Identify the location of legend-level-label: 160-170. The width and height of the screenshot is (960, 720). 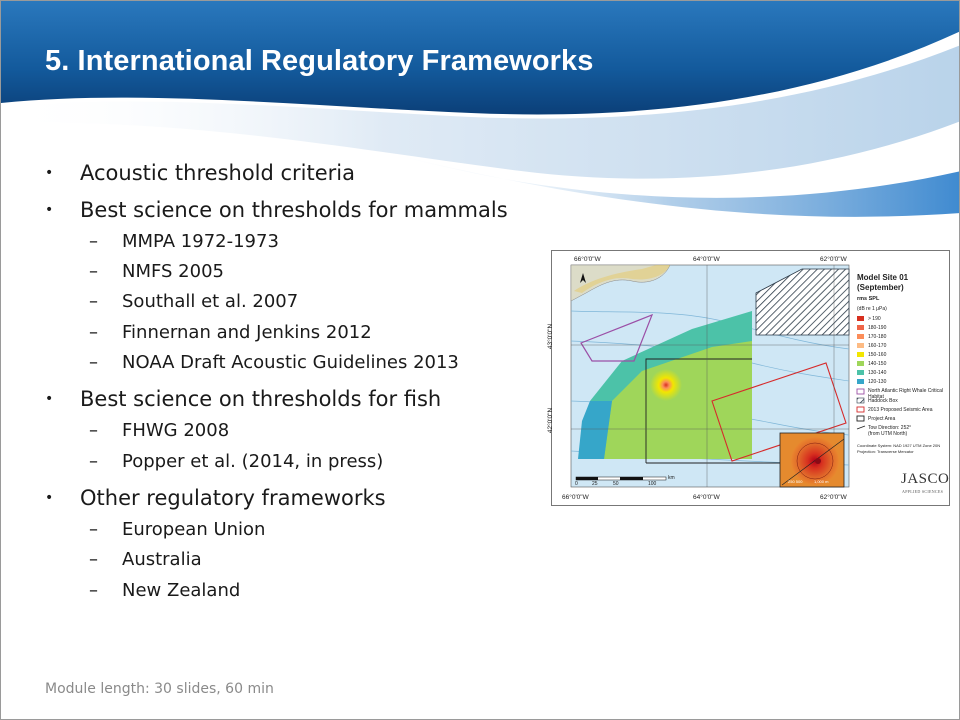
(877, 346).